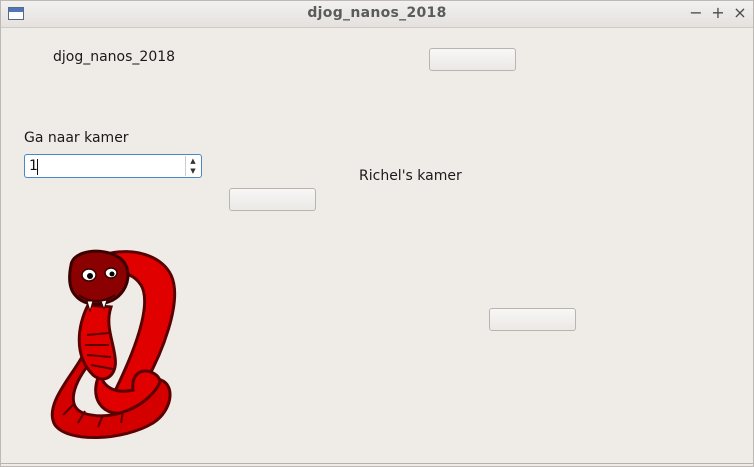 The height and width of the screenshot is (467, 754). I want to click on app-name-label: djog_nanos_2018, so click(114, 57).